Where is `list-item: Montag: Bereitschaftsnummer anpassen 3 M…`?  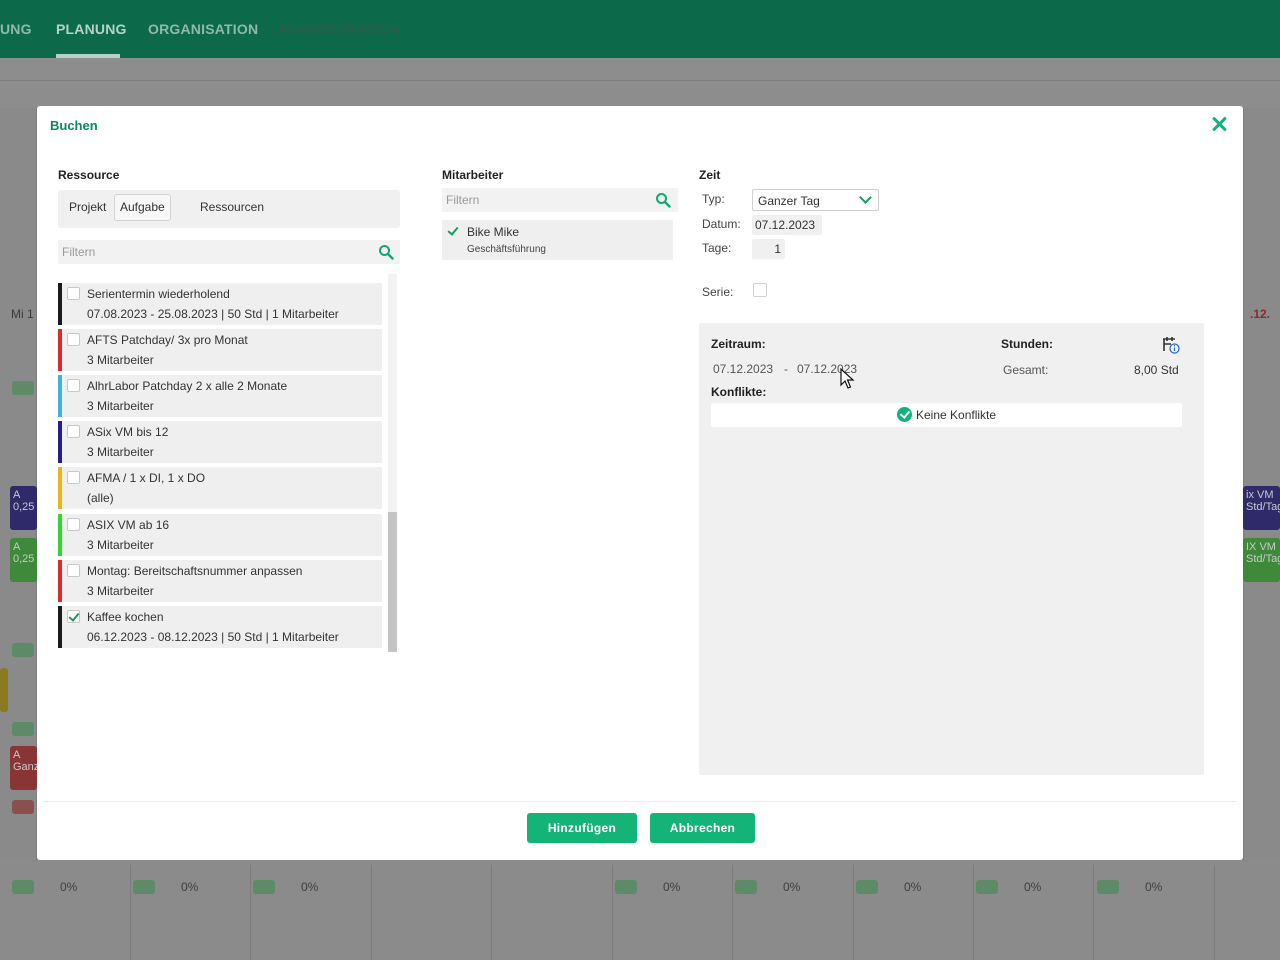 list-item: Montag: Bereitschaftsnummer anpassen 3 M… is located at coordinates (220, 581).